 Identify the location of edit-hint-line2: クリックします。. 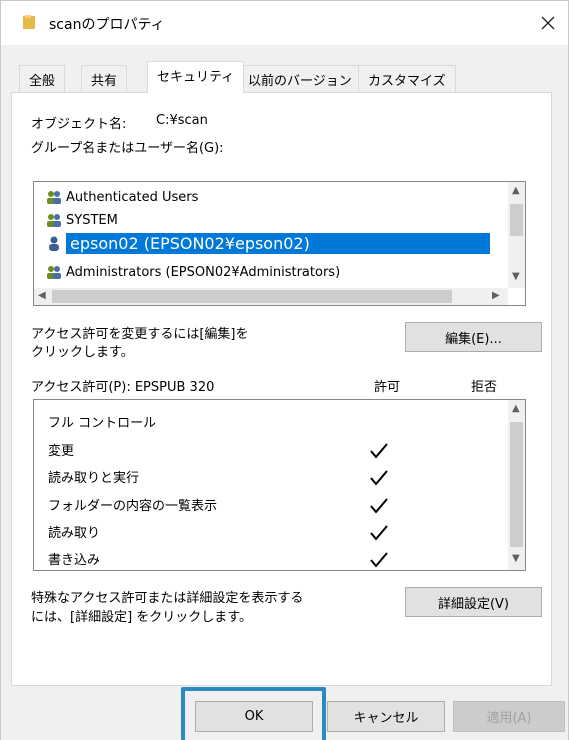
(82, 352).